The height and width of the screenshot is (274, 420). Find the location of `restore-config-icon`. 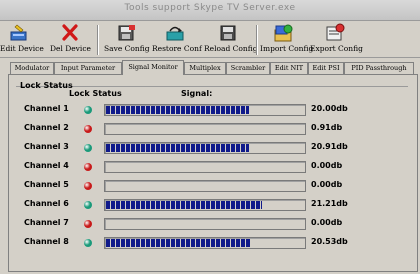

restore-config-icon is located at coordinates (175, 33).